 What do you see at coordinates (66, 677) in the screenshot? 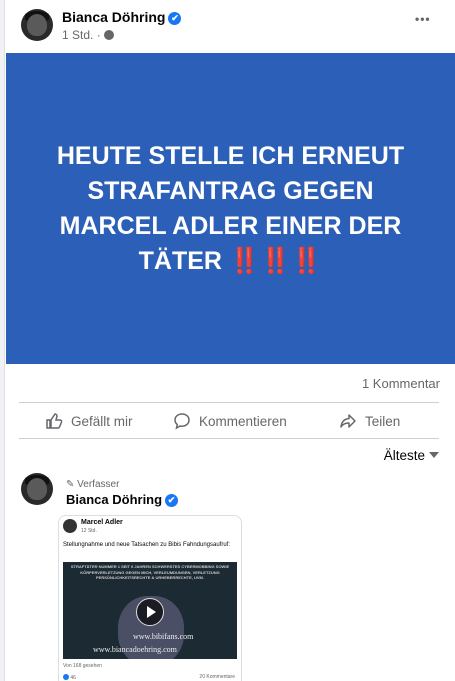
I see `like-reaction-icon` at bounding box center [66, 677].